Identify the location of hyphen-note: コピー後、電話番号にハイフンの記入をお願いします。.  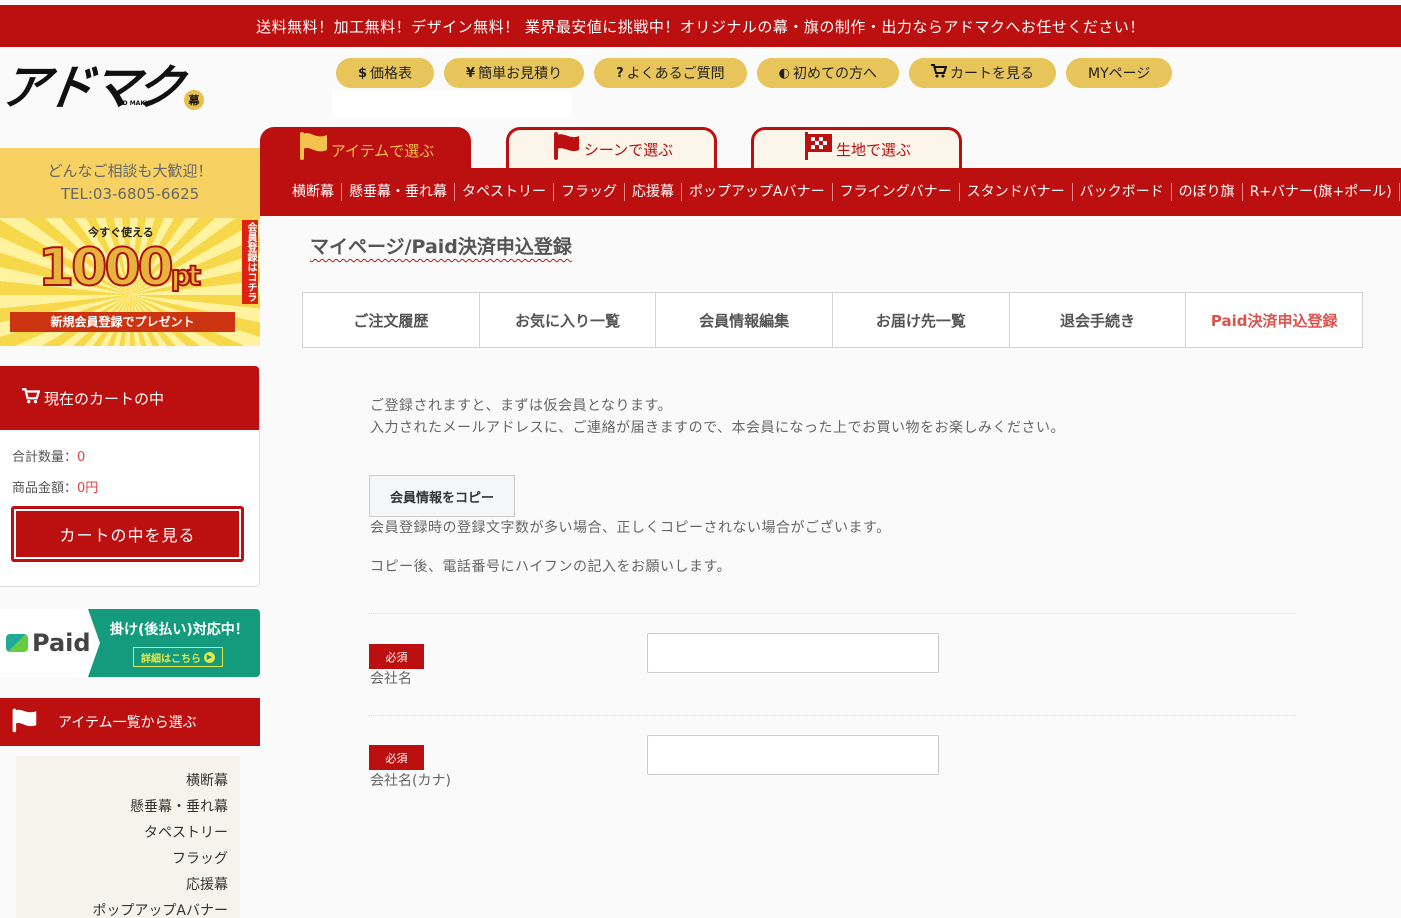
(551, 567).